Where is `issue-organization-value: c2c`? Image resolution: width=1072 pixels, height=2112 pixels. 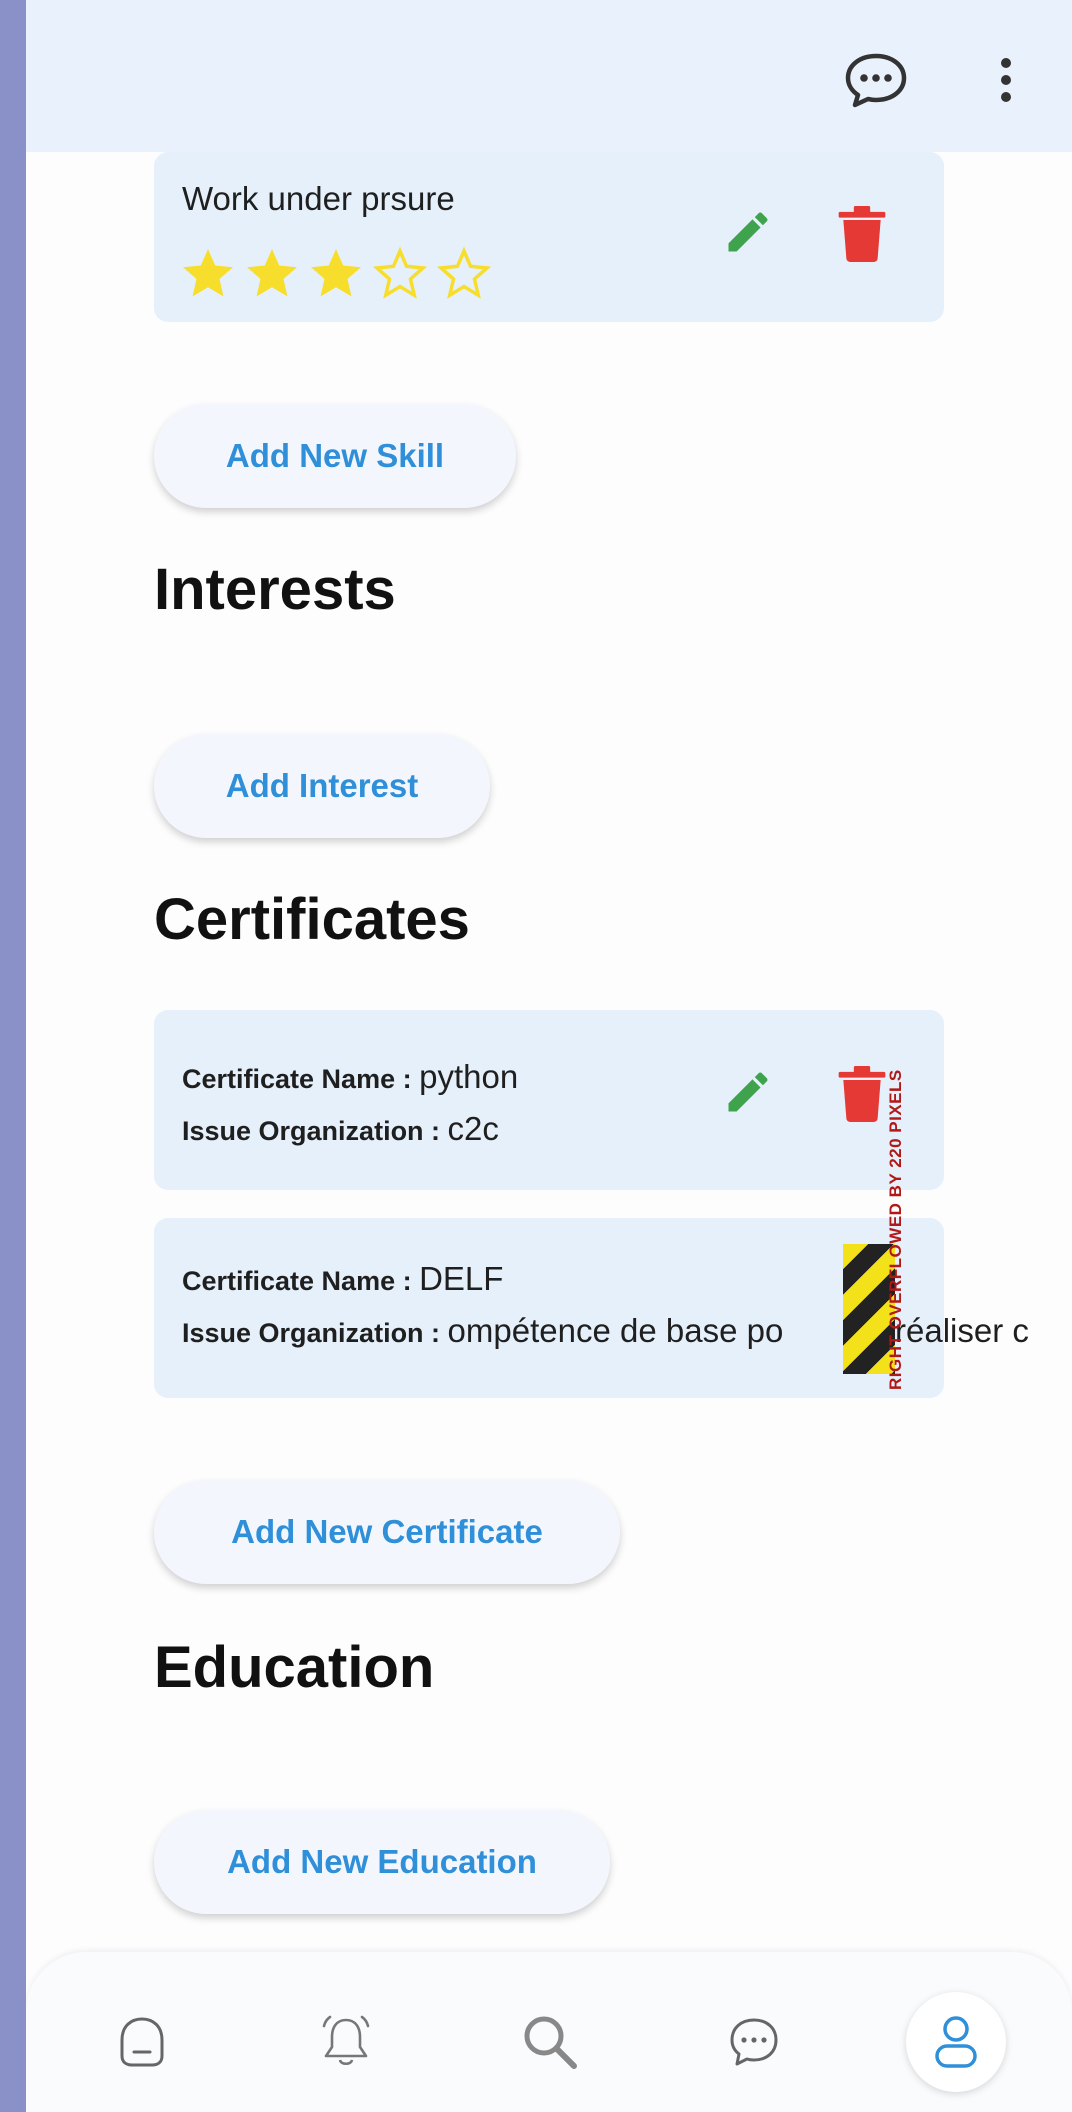 issue-organization-value: c2c is located at coordinates (473, 1128).